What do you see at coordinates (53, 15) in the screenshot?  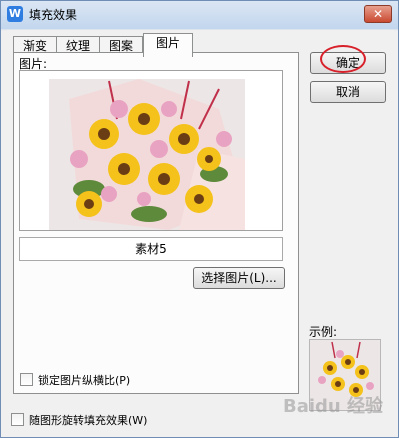 I see `dialog-title: 填充效果` at bounding box center [53, 15].